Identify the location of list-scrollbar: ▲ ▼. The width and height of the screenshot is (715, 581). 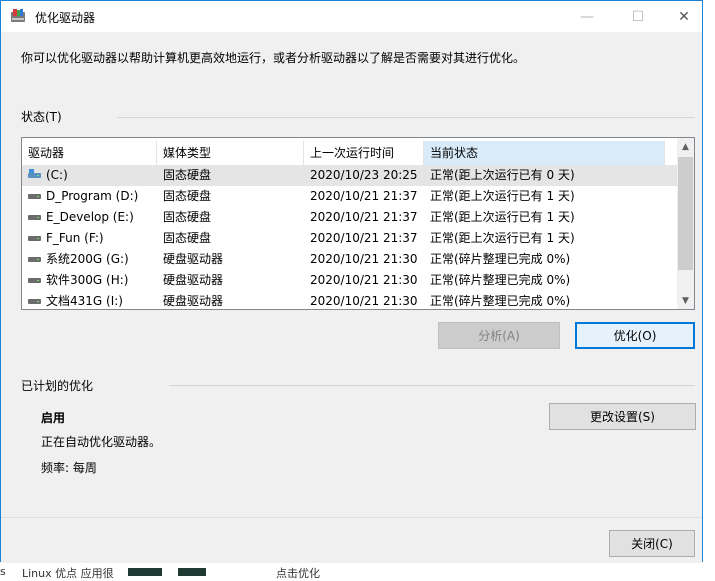
(685, 223).